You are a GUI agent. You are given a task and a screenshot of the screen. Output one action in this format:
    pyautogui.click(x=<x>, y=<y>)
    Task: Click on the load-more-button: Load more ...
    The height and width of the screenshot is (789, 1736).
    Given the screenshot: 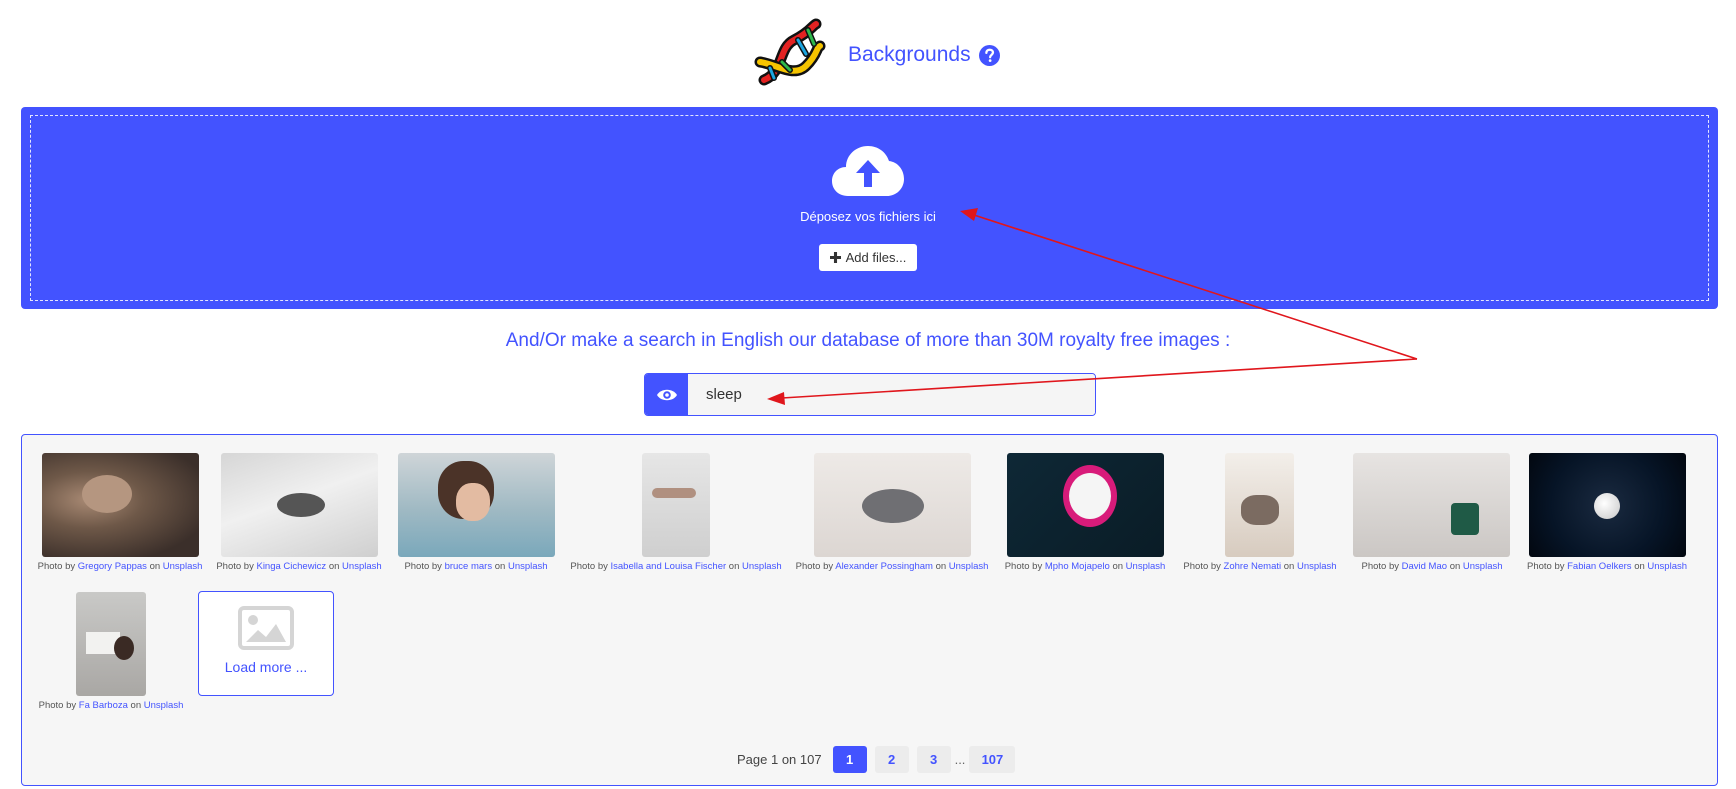 What is the action you would take?
    pyautogui.click(x=266, y=643)
    